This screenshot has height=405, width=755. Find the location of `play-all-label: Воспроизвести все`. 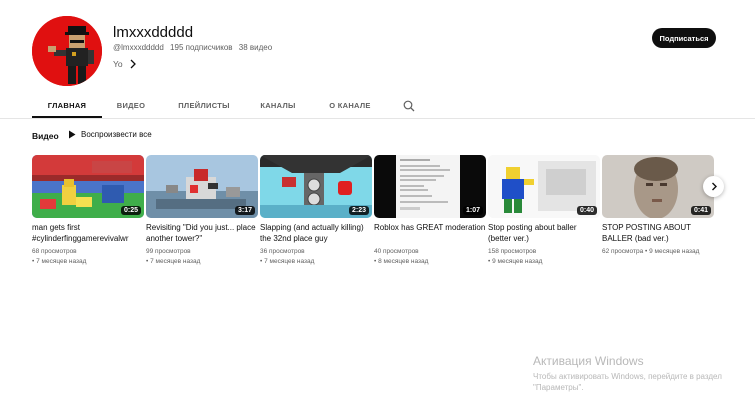

play-all-label: Воспроизвести все is located at coordinates (116, 134).